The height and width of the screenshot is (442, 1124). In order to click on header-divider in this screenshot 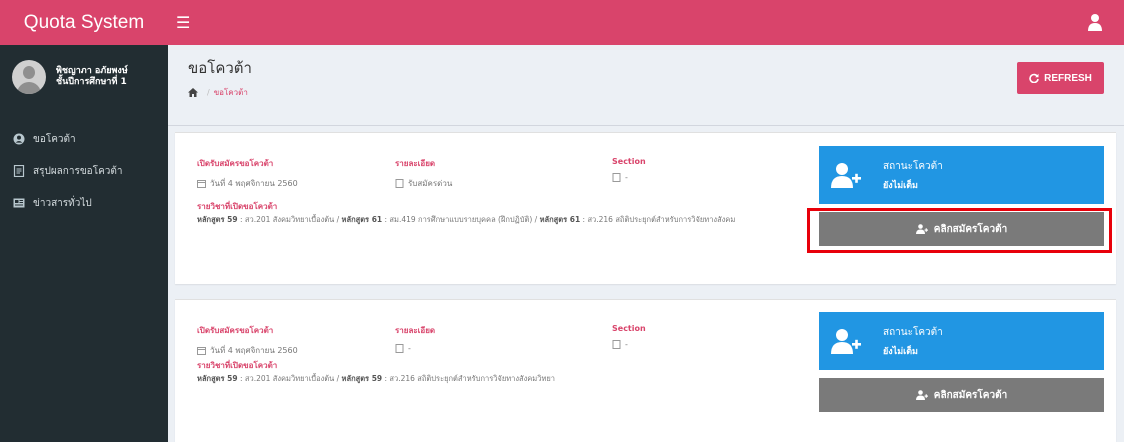, I will do `click(646, 125)`.